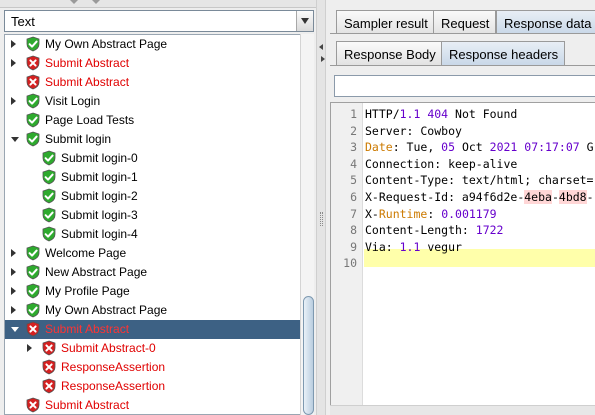 The height and width of the screenshot is (415, 595). What do you see at coordinates (99, 234) in the screenshot?
I see `tree-item-label: Submit login-4` at bounding box center [99, 234].